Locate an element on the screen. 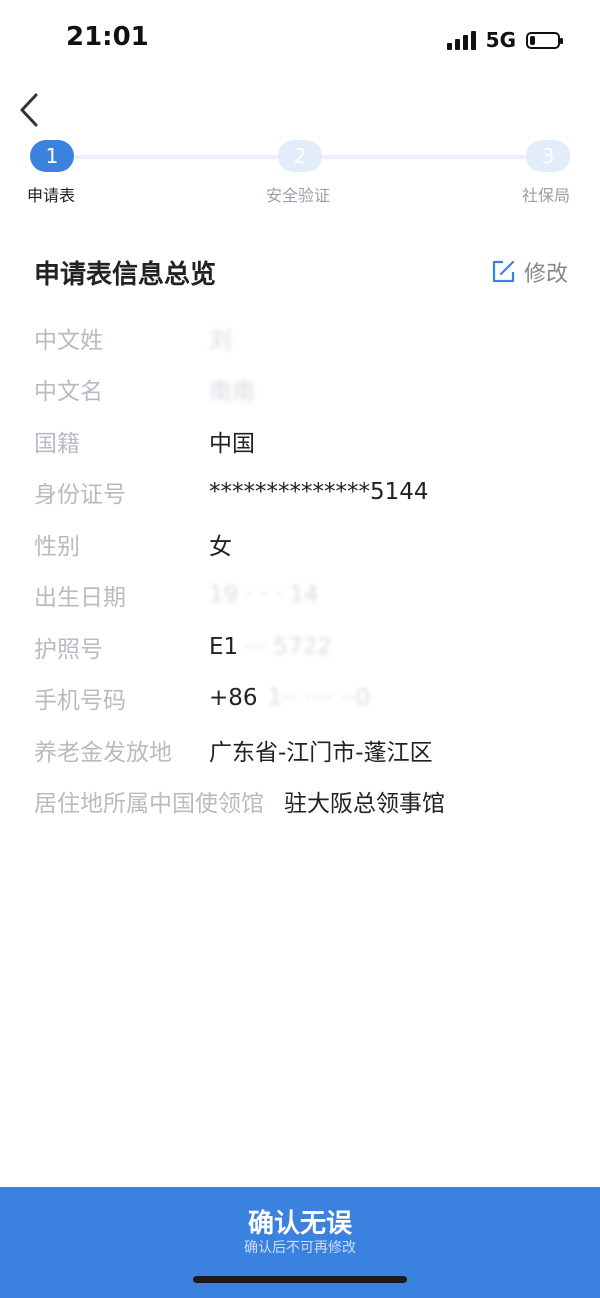 The width and height of the screenshot is (600, 1298). page-title: 申请表信息总览 is located at coordinates (125, 275).